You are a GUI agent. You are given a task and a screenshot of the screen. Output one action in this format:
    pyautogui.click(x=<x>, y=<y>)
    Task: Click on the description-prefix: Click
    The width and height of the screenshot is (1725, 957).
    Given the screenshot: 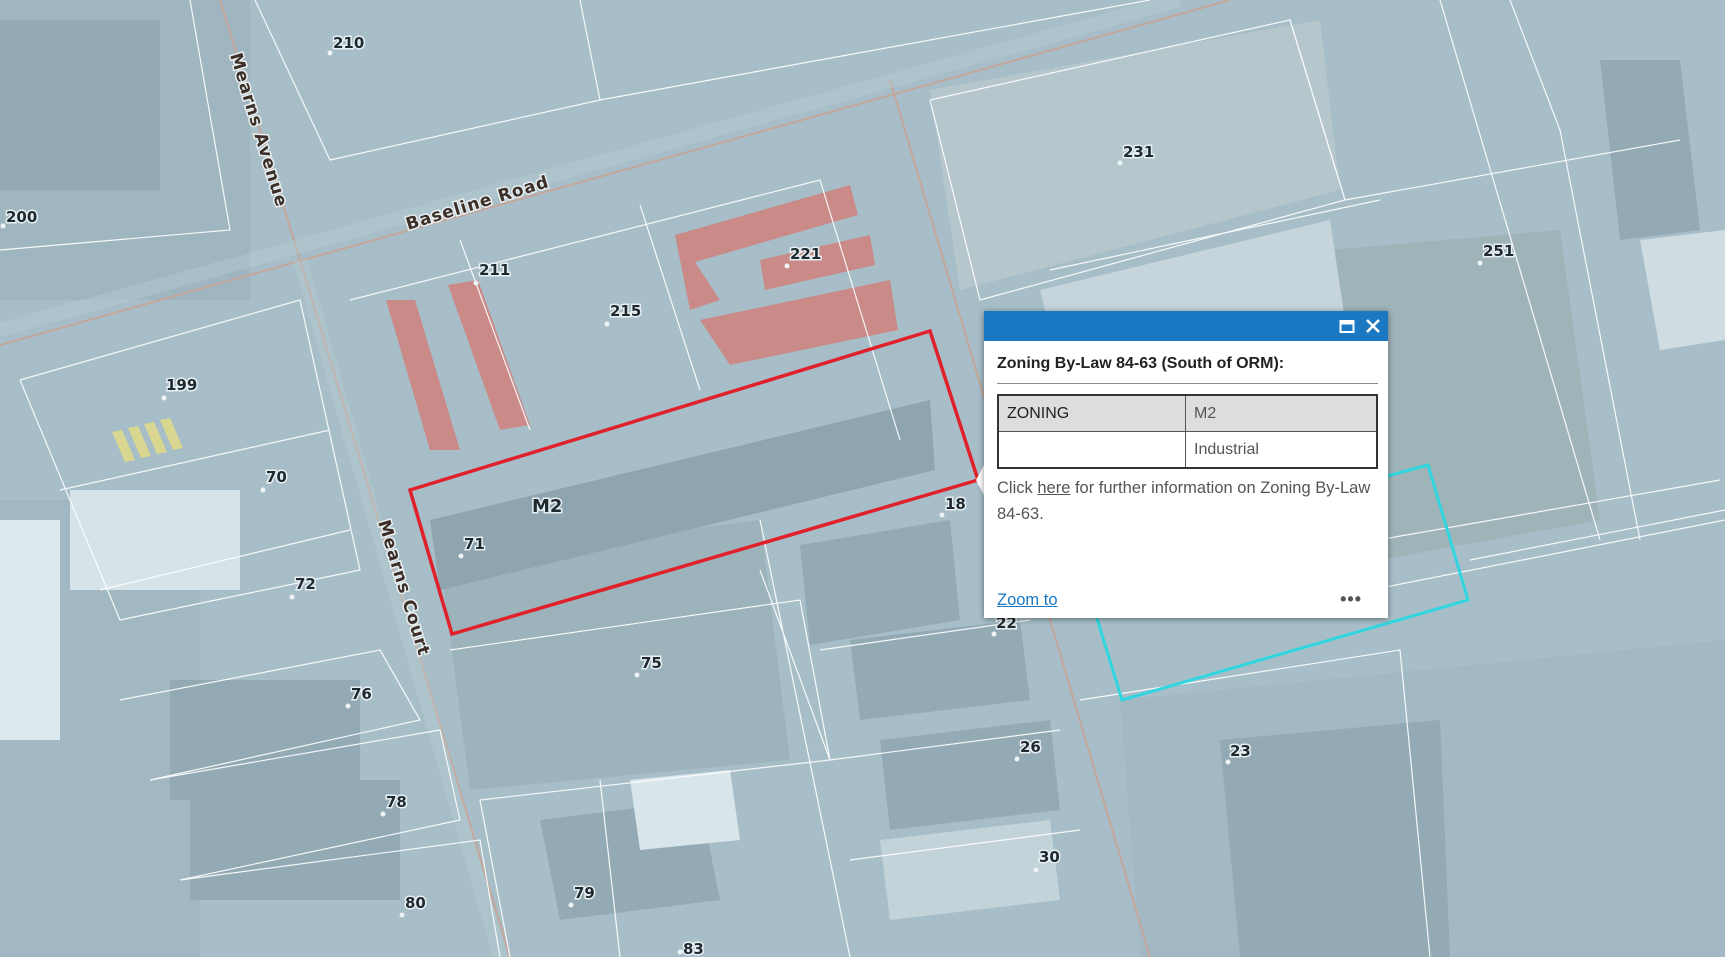 What is the action you would take?
    pyautogui.click(x=1017, y=488)
    